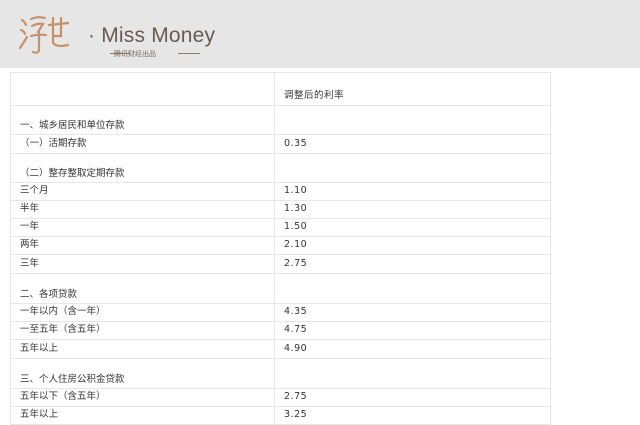  Describe the element at coordinates (63, 396) in the screenshot. I see `row-label: 五年以下（含五年）` at that location.